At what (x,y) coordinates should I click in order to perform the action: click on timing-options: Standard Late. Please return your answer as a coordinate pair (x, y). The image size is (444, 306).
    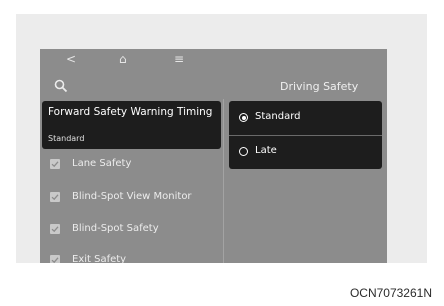
    Looking at the image, I should click on (305, 135).